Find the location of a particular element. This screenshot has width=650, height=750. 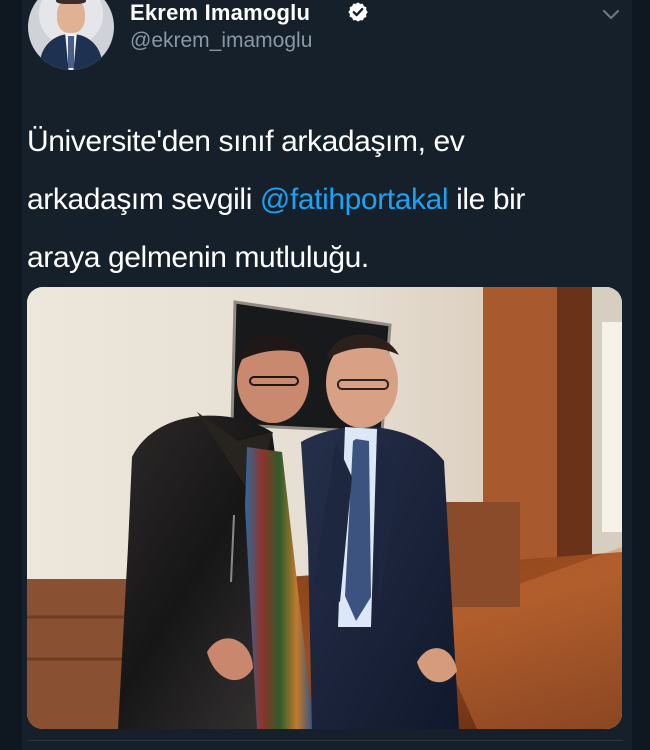

avatar-face is located at coordinates (71, 16).